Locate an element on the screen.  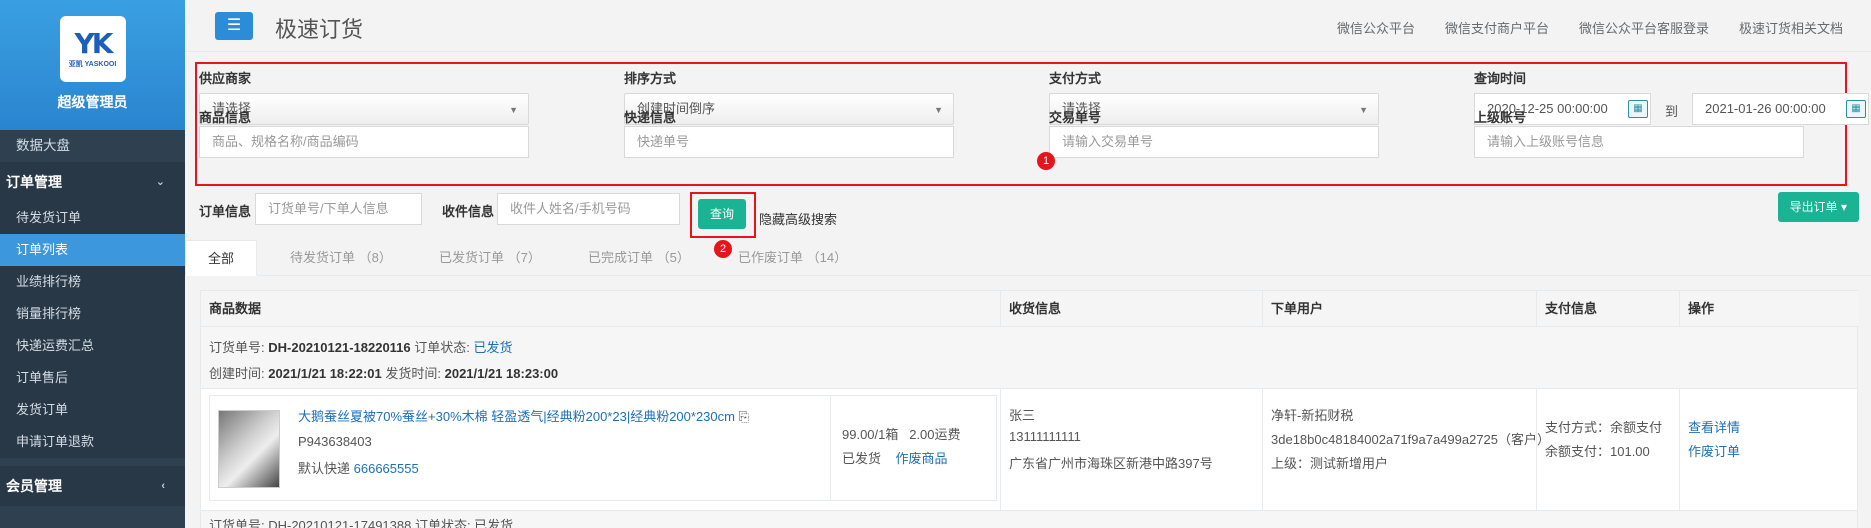
sidebar-item-order-list: 订单列表 is located at coordinates (92, 250).